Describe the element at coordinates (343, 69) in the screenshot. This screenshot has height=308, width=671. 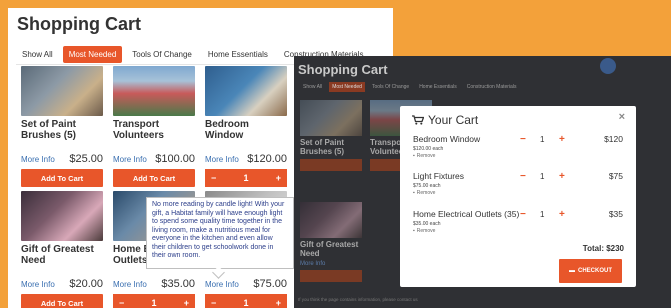
I see `background-page-title: Shopping Cart` at that location.